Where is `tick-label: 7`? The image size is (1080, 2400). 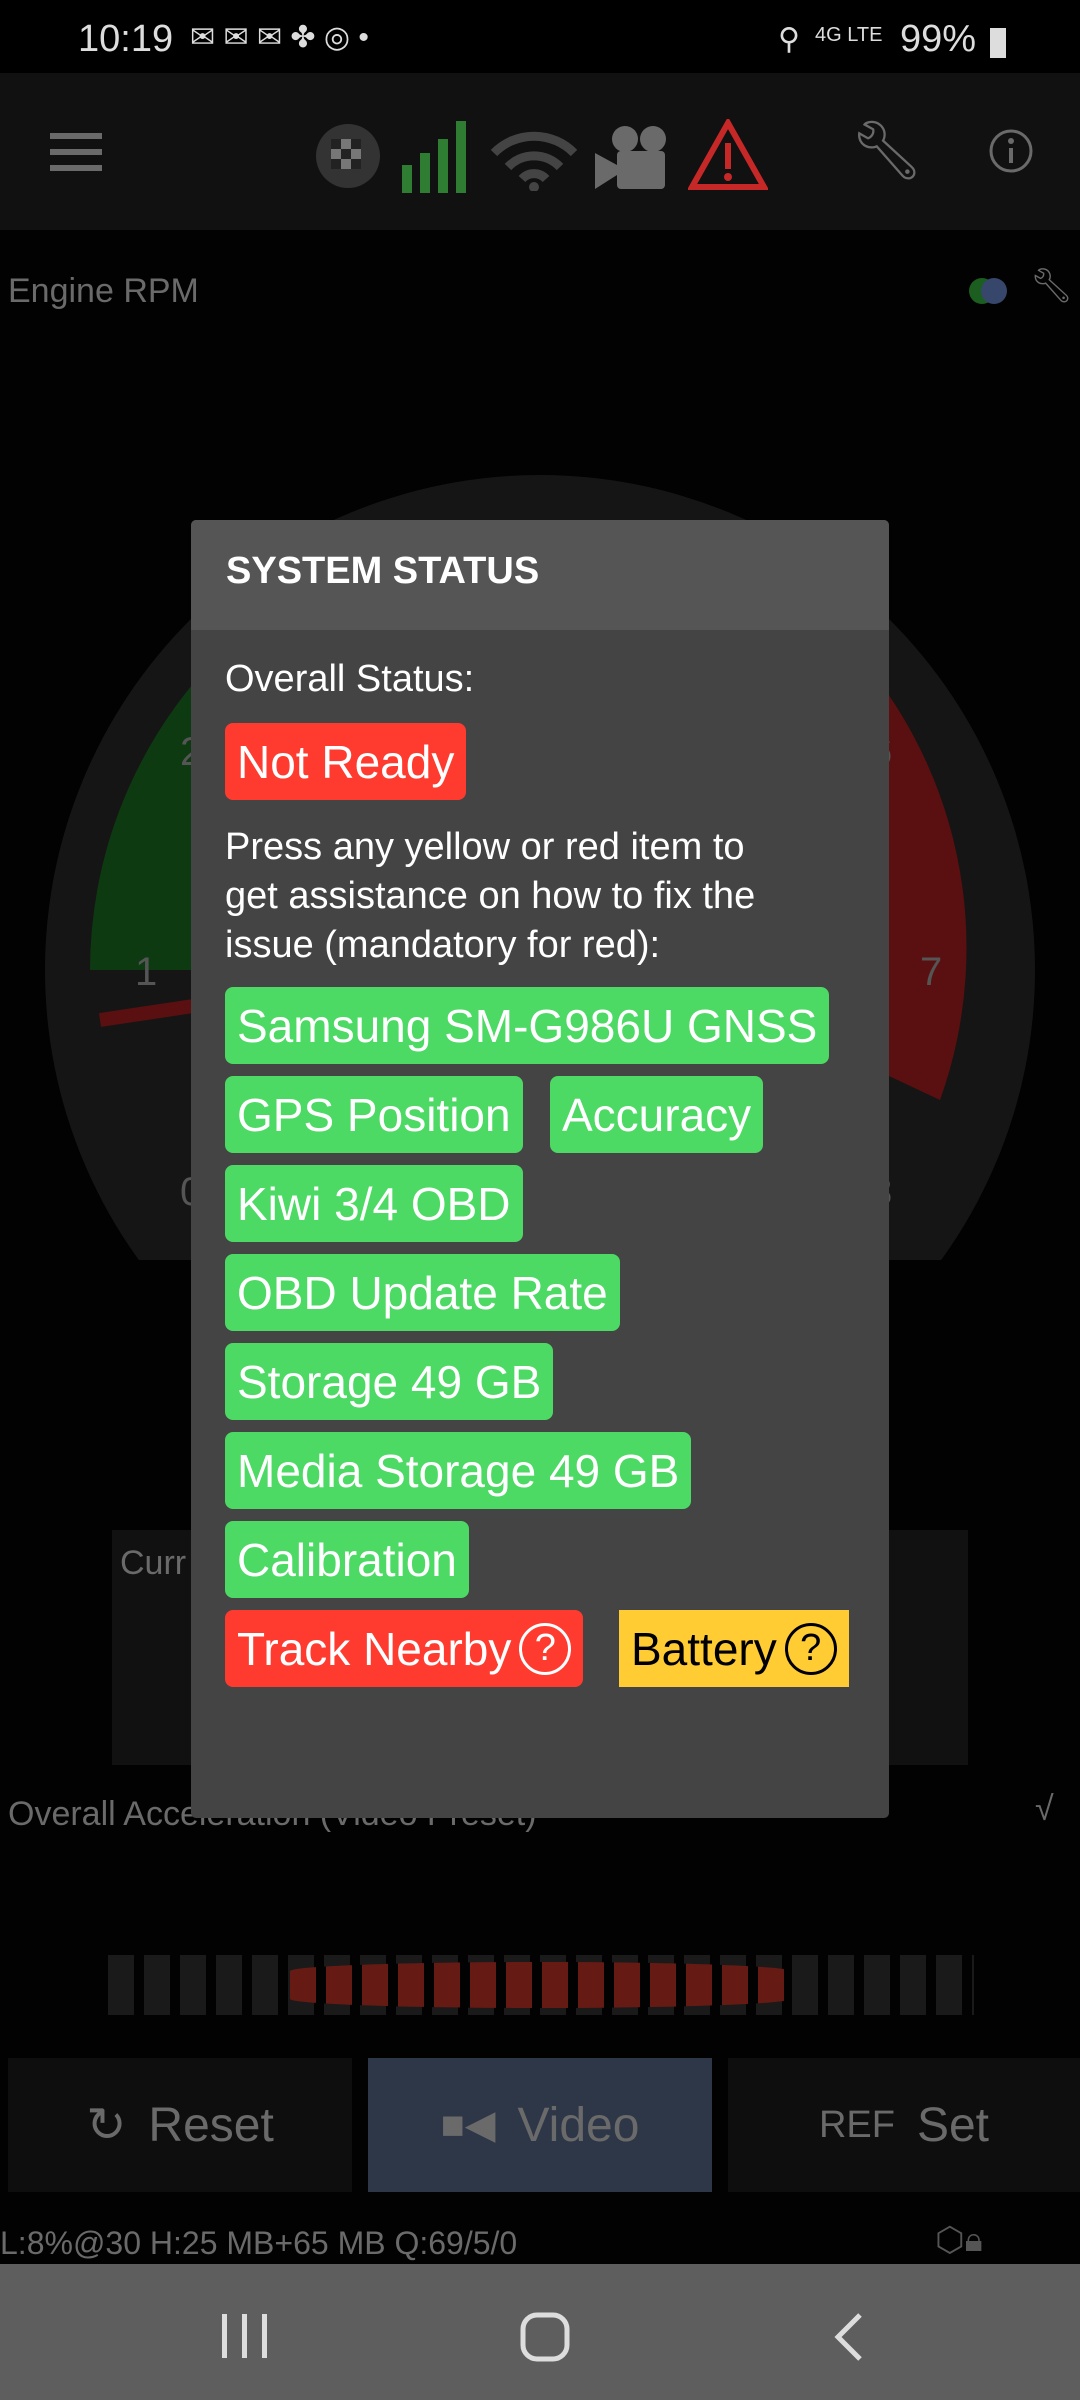
tick-label: 7 is located at coordinates (931, 972).